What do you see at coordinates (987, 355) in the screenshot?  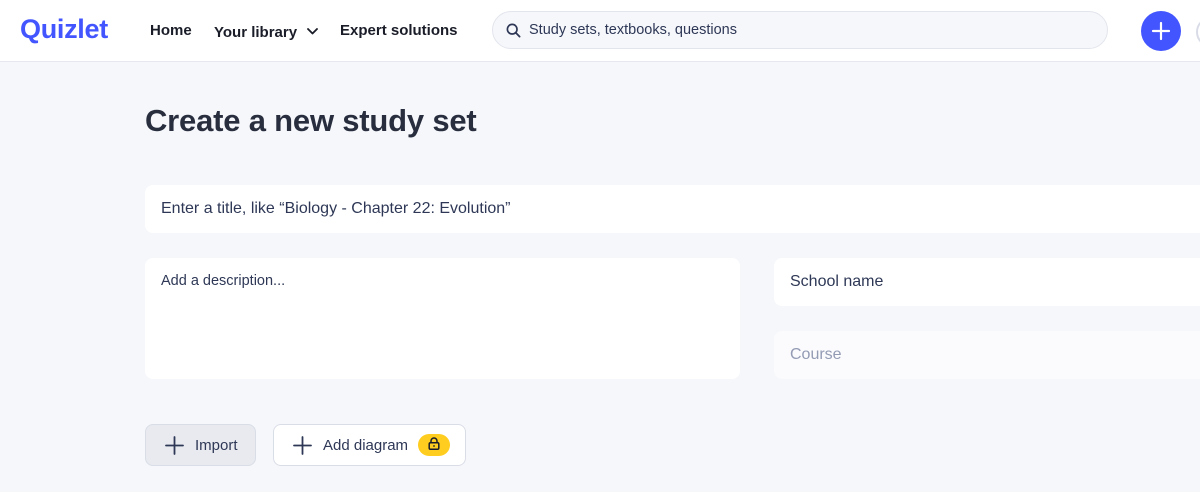 I see `course-input` at bounding box center [987, 355].